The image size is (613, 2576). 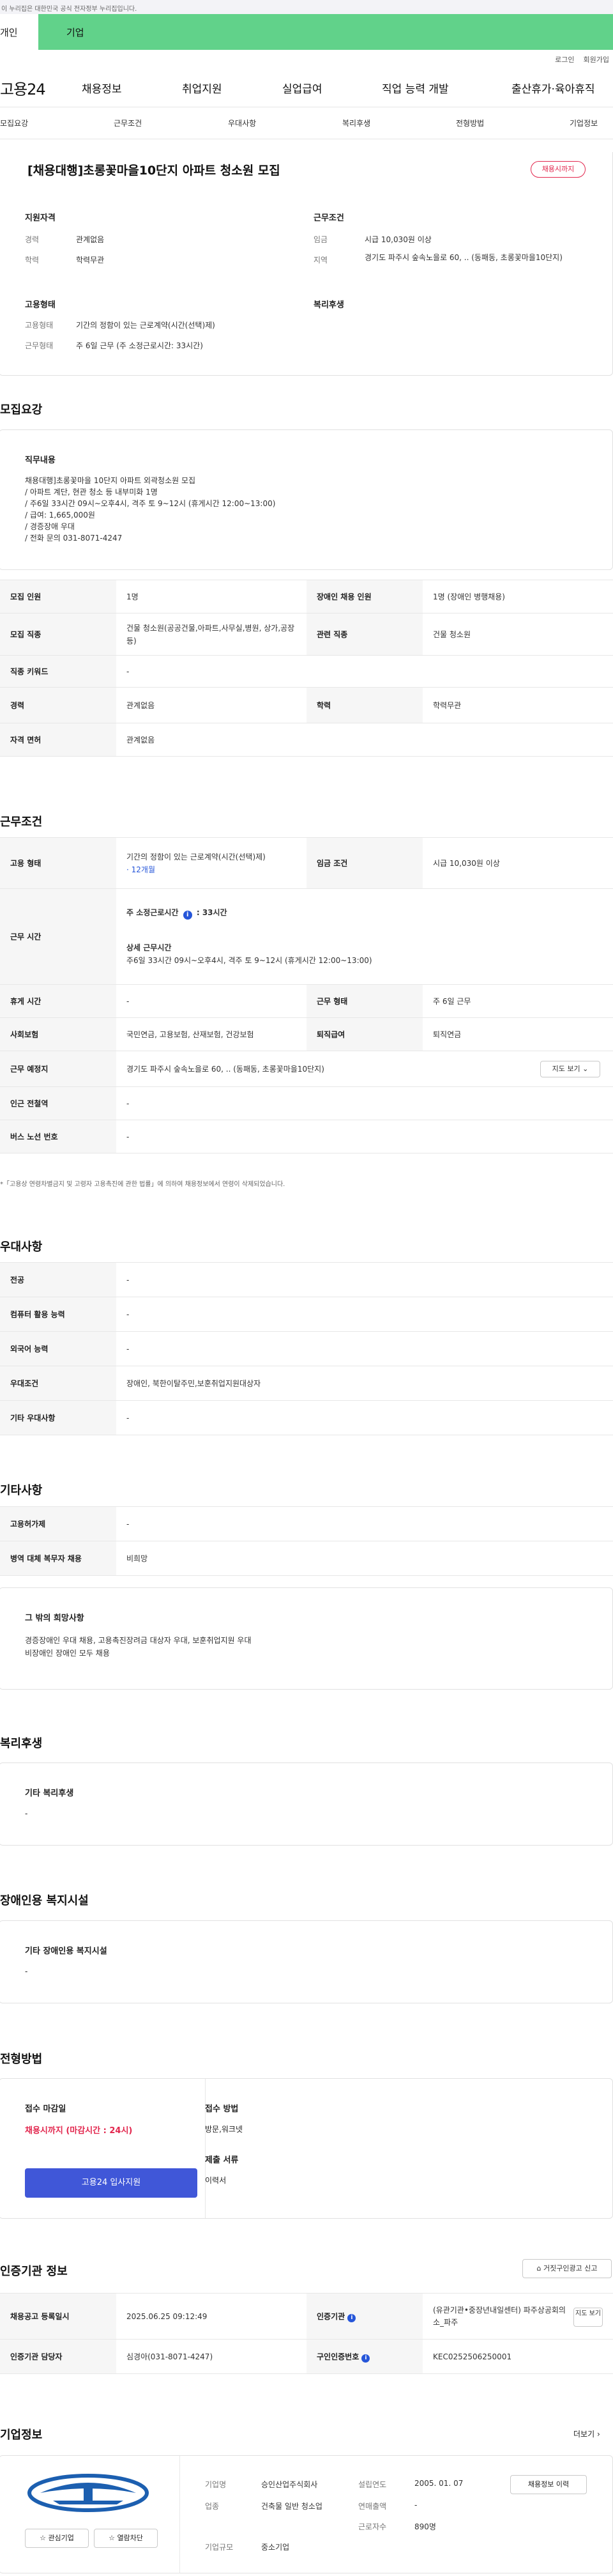 I want to click on company-logo, so click(x=88, y=2493).